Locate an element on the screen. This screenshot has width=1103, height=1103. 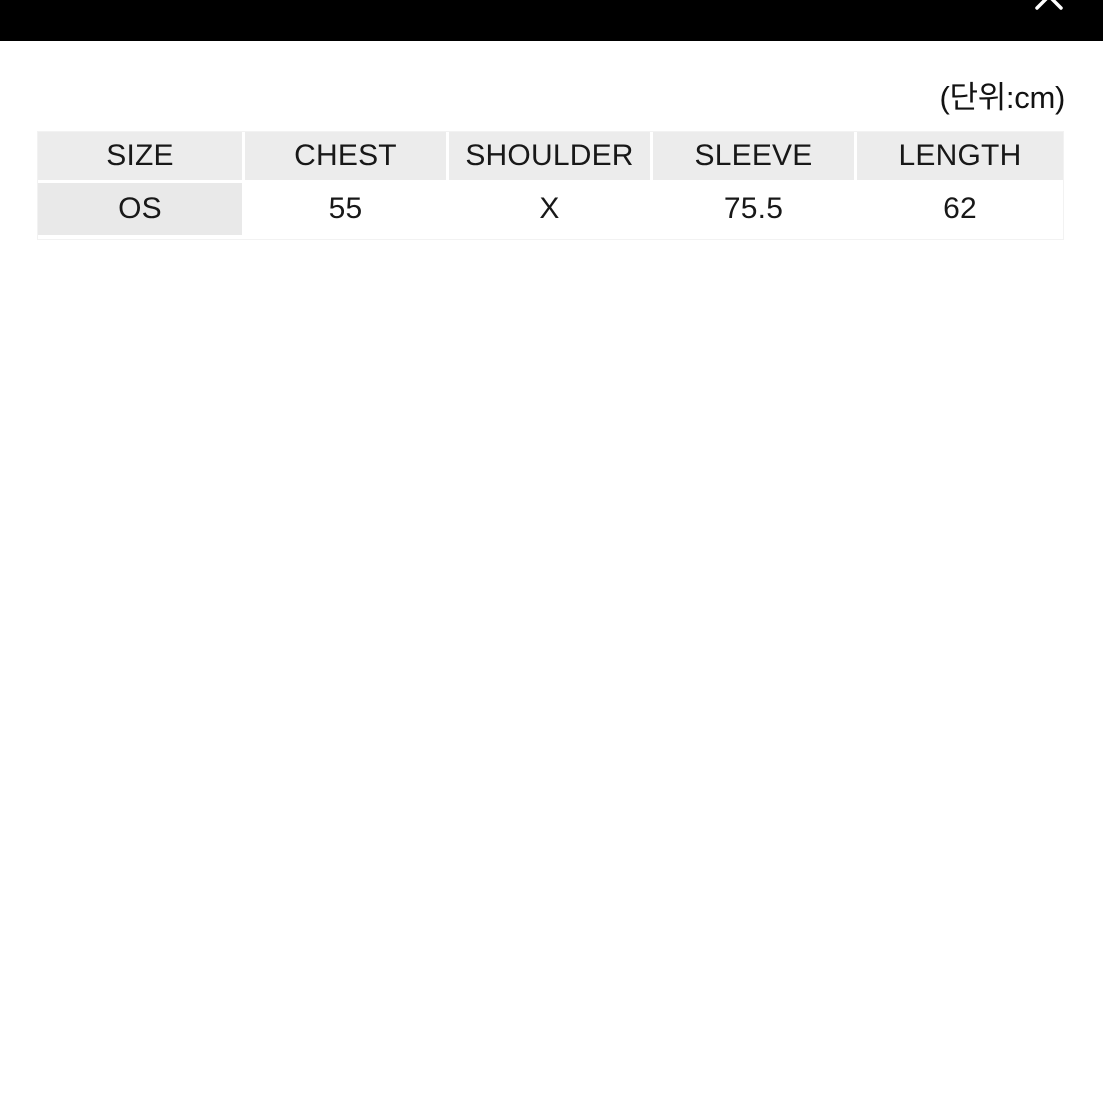
cell-chest: 55 is located at coordinates (347, 209).